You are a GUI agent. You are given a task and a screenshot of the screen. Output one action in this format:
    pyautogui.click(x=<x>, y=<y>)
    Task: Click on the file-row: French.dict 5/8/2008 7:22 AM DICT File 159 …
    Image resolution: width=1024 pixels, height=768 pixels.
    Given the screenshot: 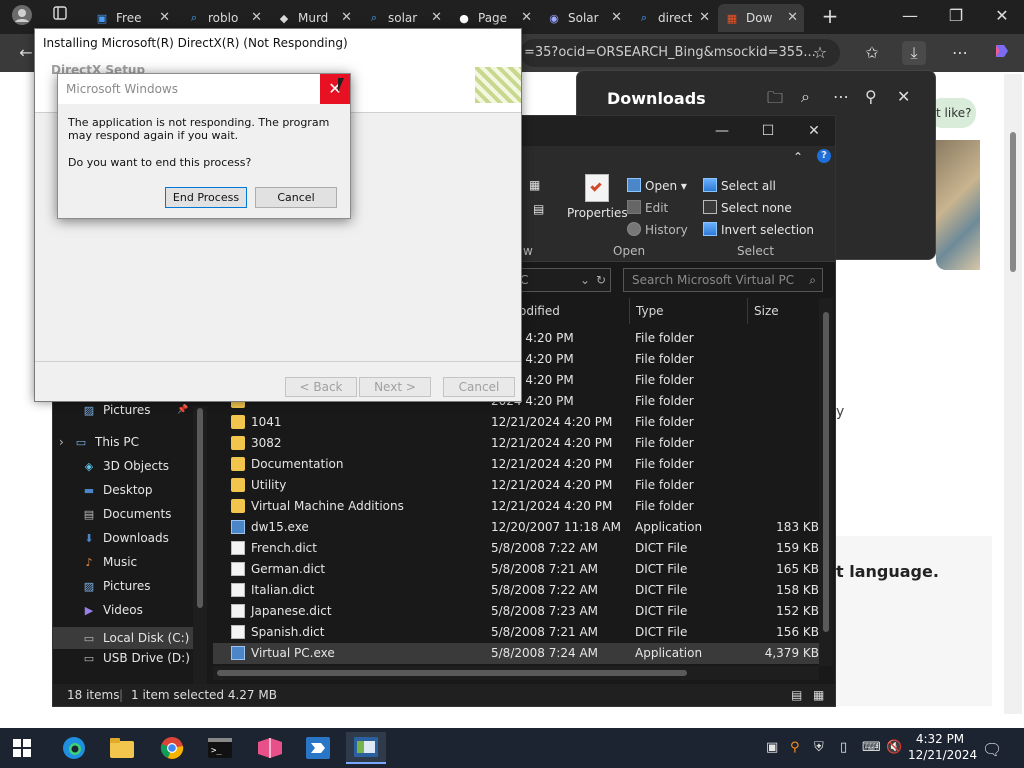 What is the action you would take?
    pyautogui.click(x=517, y=548)
    